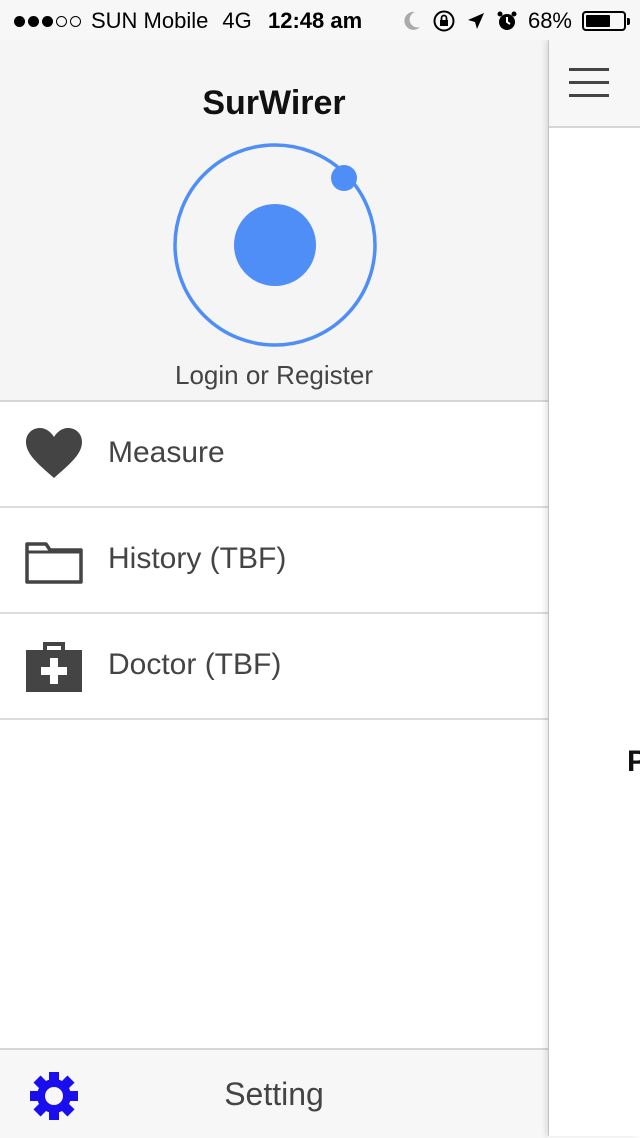  I want to click on menu-item-measure: Measure, so click(274, 455).